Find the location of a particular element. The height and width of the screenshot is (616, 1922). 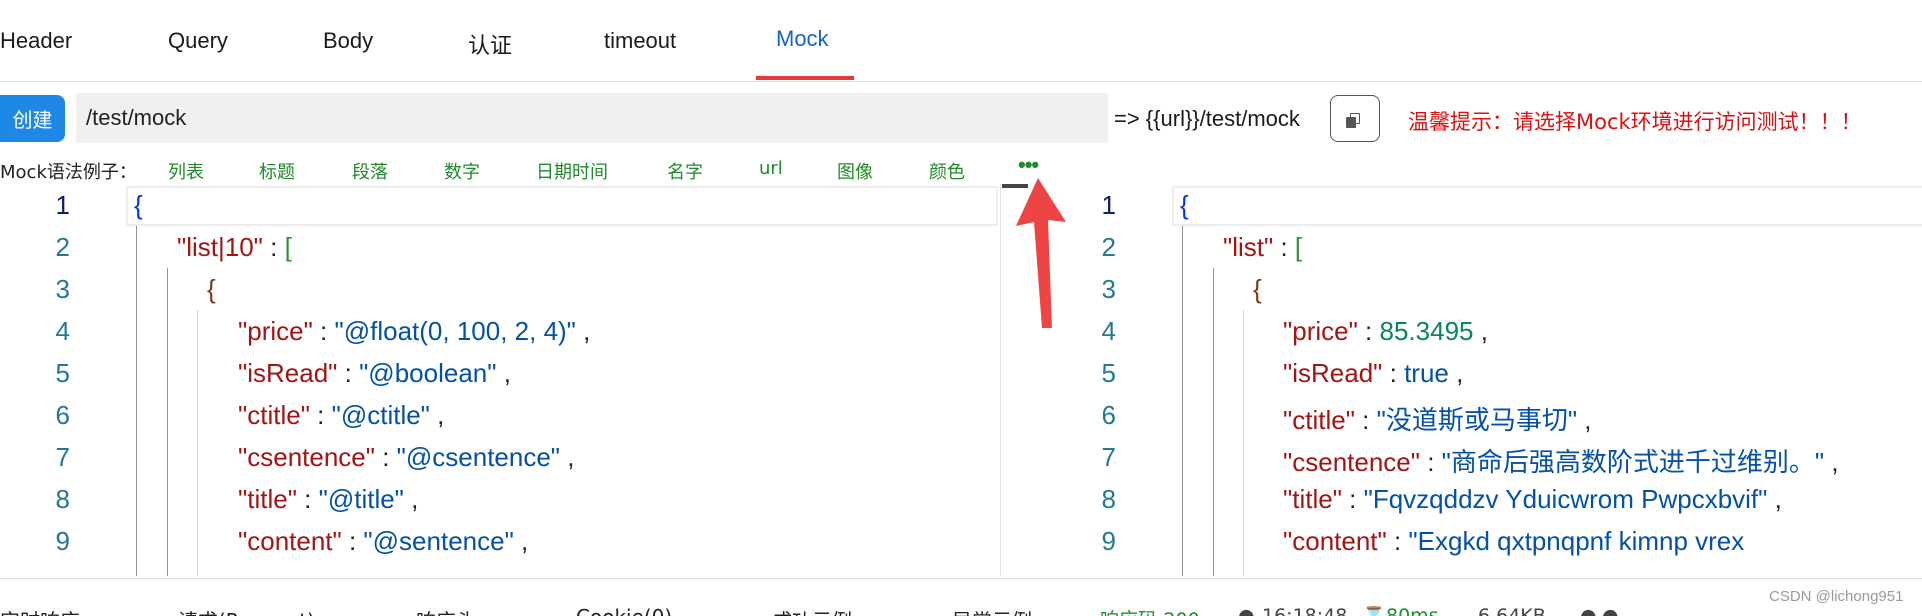

syntax-link-url: url is located at coordinates (771, 168).